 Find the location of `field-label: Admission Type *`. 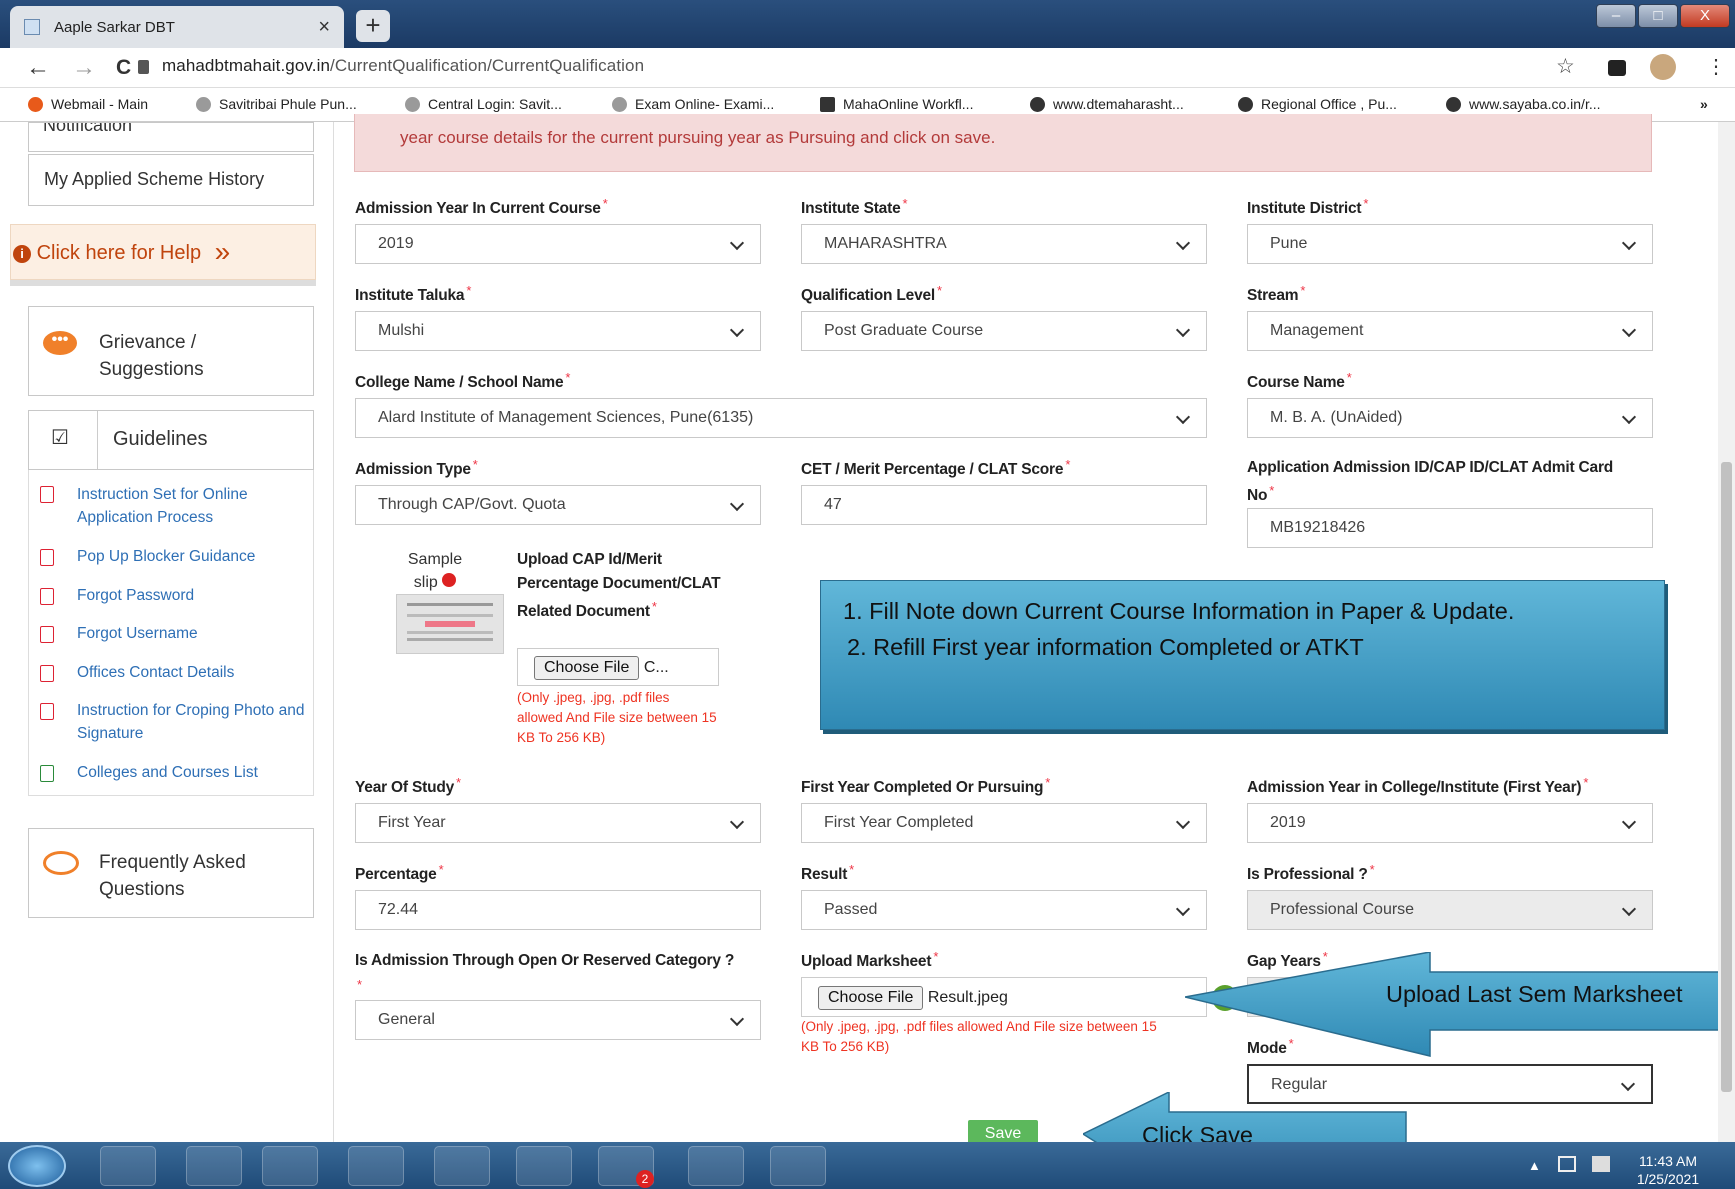

field-label: Admission Type * is located at coordinates (416, 467).